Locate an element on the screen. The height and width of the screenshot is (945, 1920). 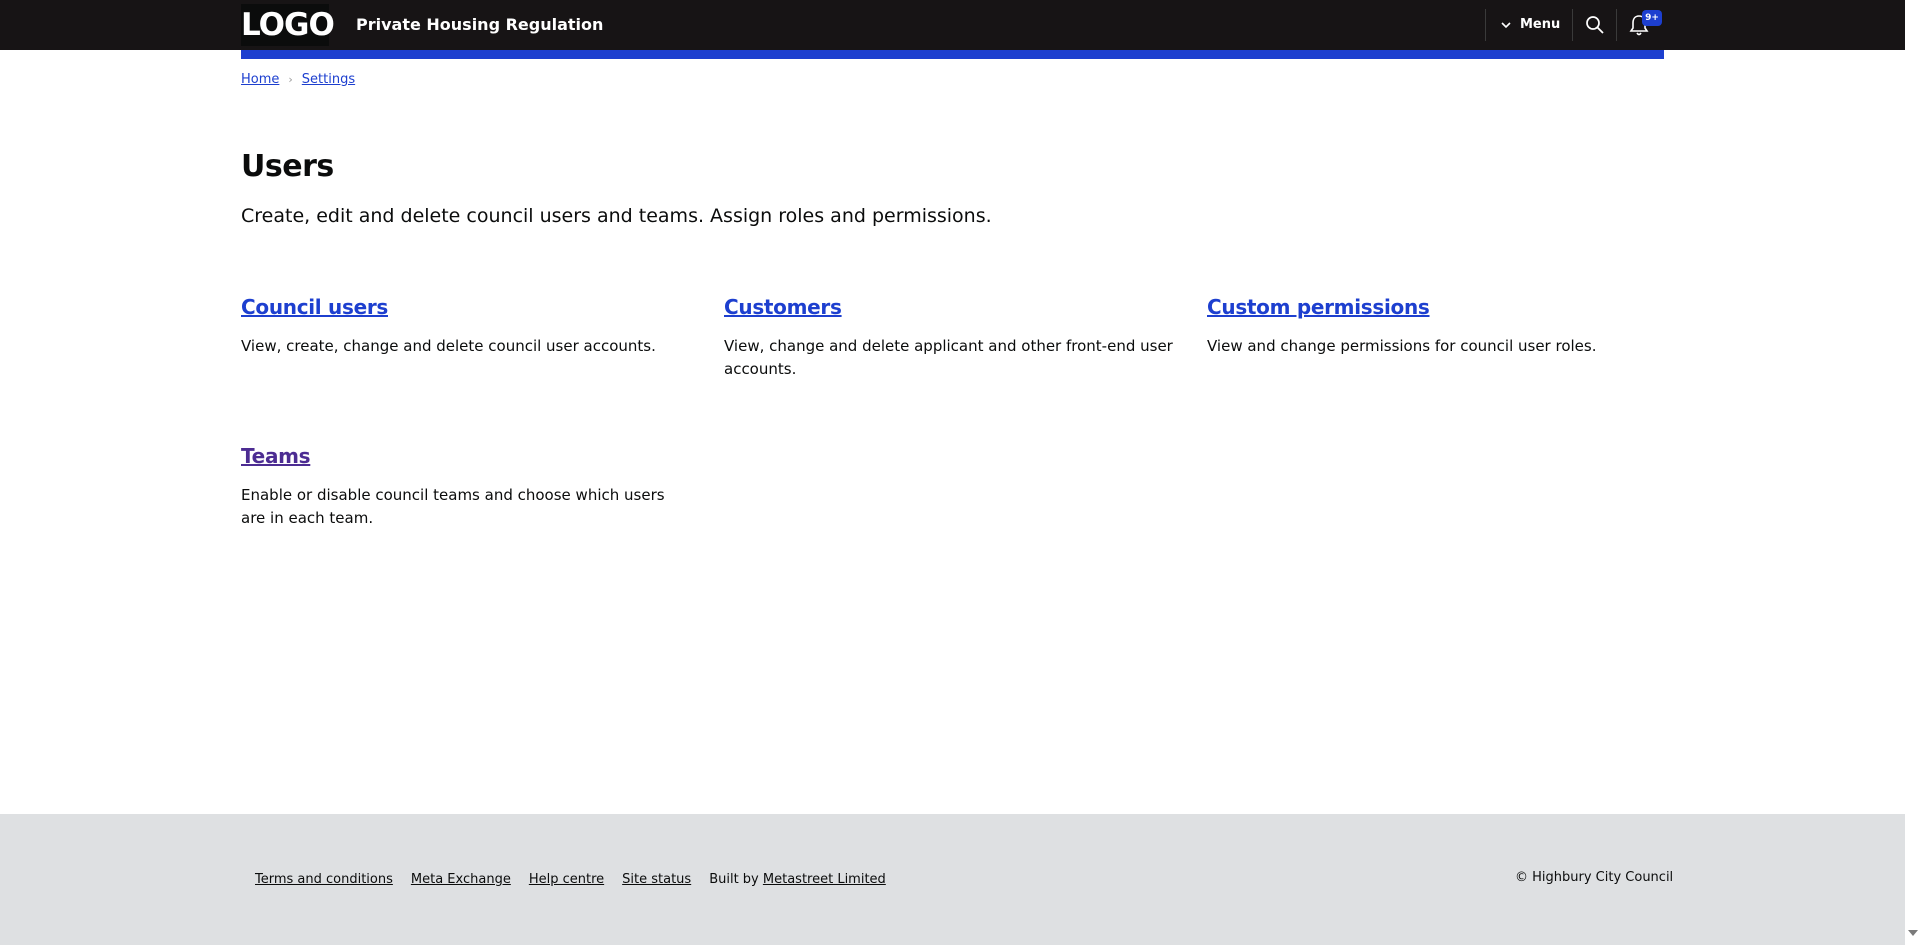
notification-badge: 9+ is located at coordinates (1652, 18).